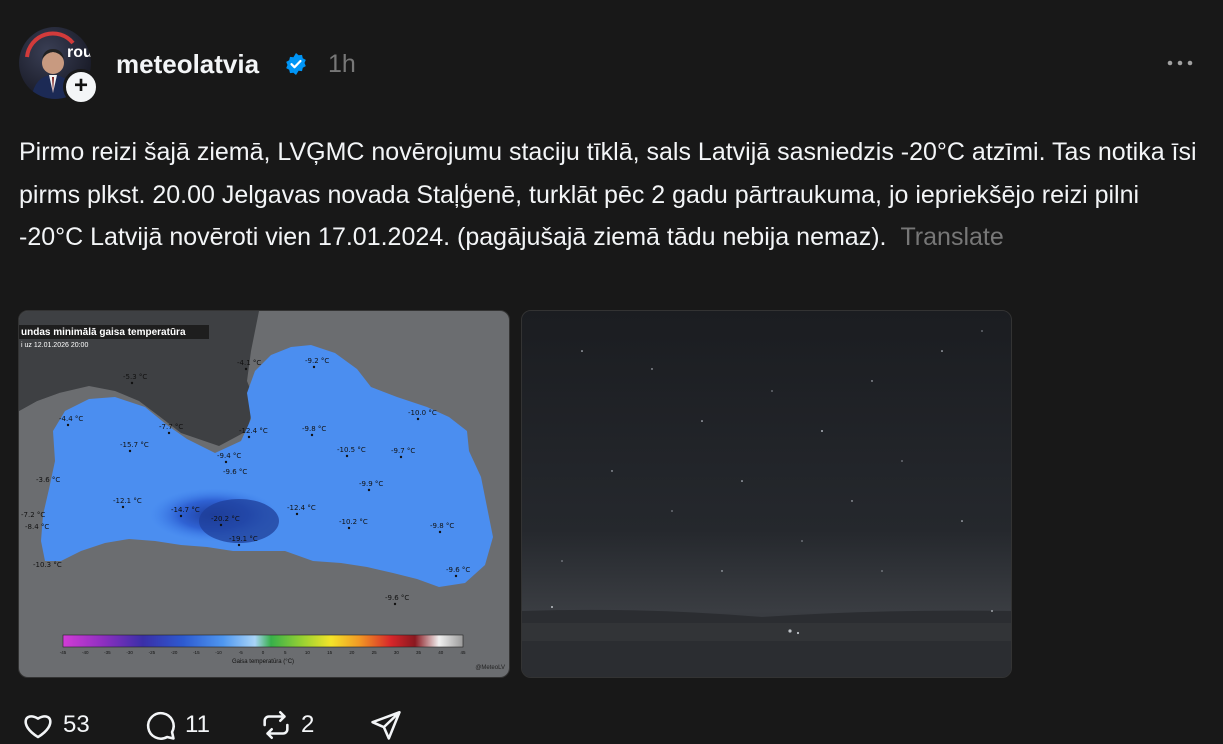  I want to click on station-temp: -9.2 °C, so click(317, 361).